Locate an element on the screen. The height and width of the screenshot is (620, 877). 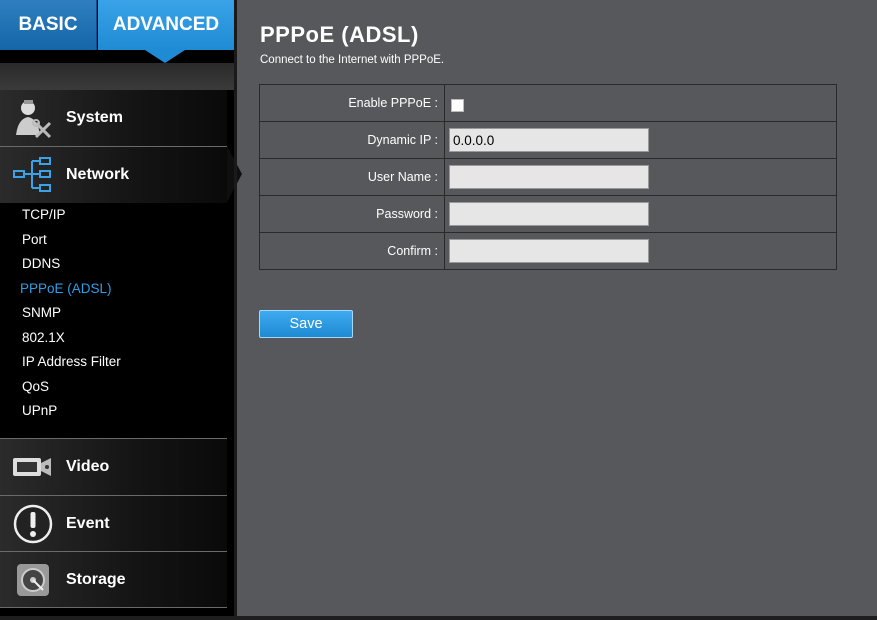
user-name-field is located at coordinates (549, 177).